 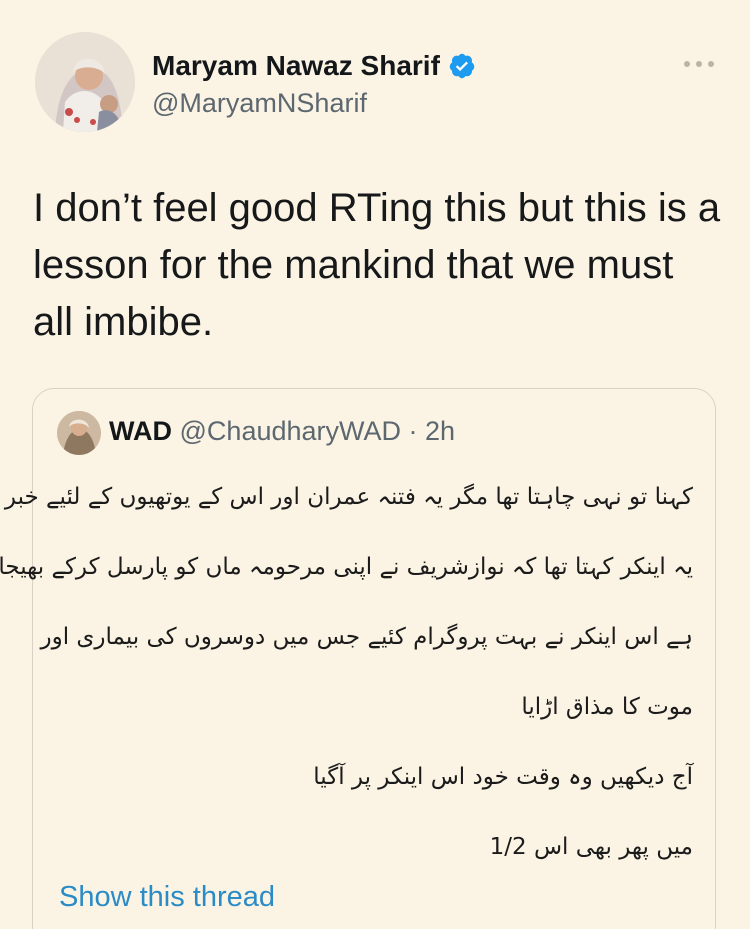 What do you see at coordinates (167, 897) in the screenshot?
I see `show-thread-link: Show this thread` at bounding box center [167, 897].